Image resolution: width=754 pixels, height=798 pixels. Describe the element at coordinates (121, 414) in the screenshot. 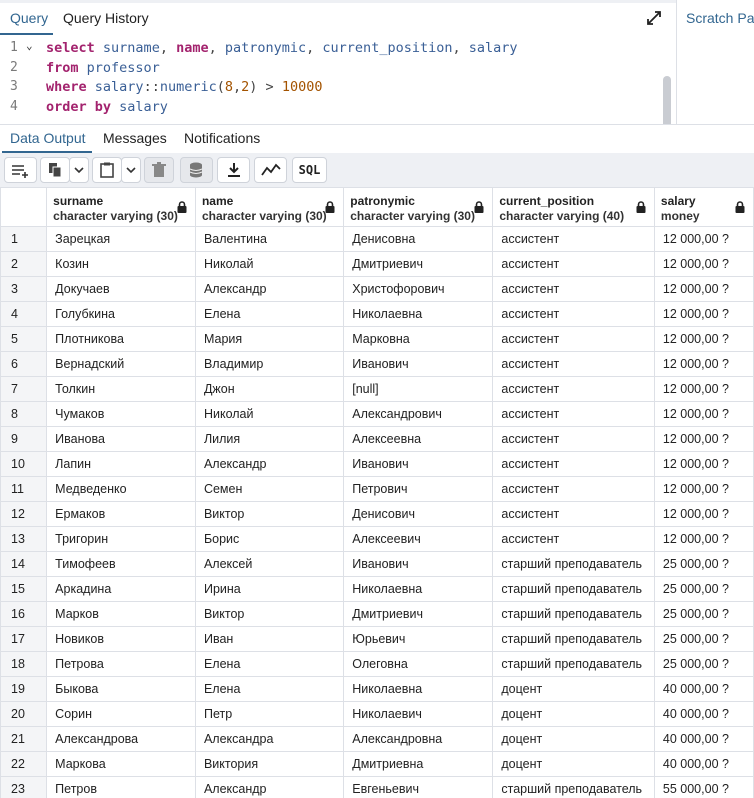

I see `cell-surname: Чумаков` at that location.